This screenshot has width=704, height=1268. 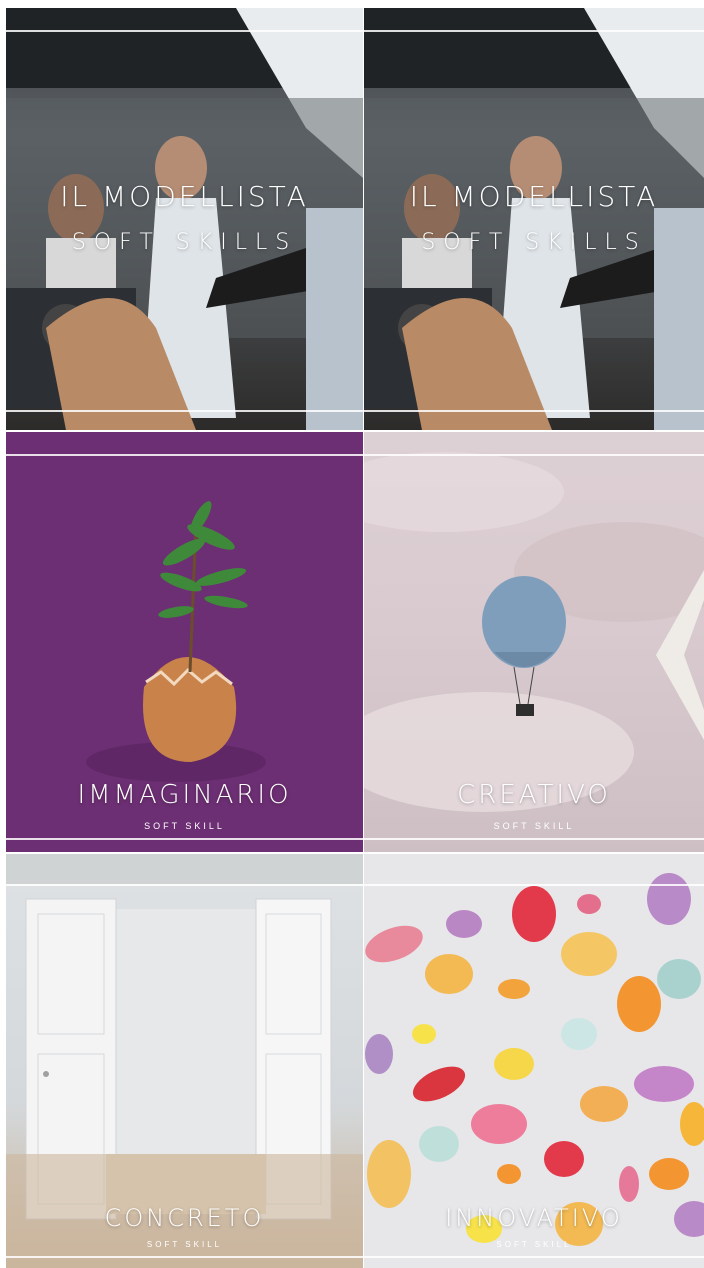 I want to click on tile-title: CREATIVO, so click(x=534, y=795).